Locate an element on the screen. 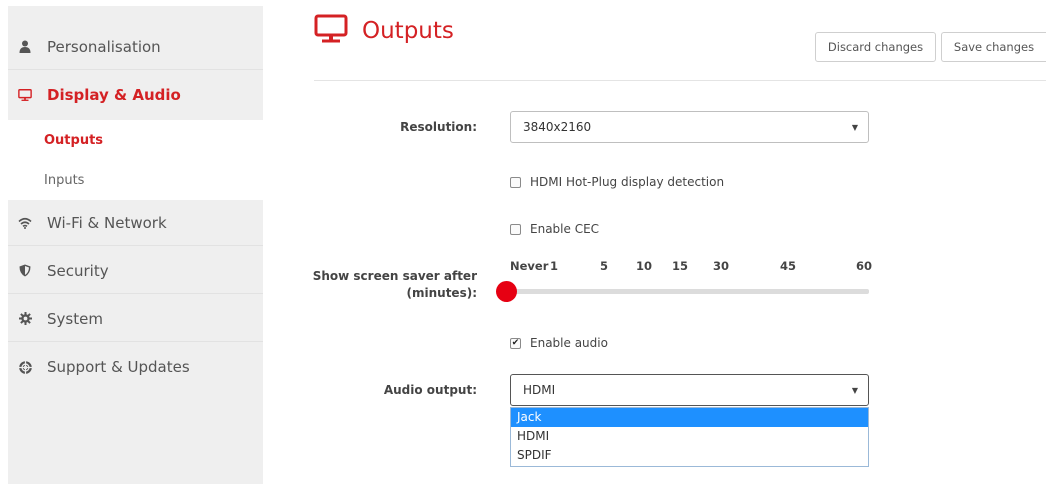  sidebar-subitem-label: Outputs is located at coordinates (74, 140).